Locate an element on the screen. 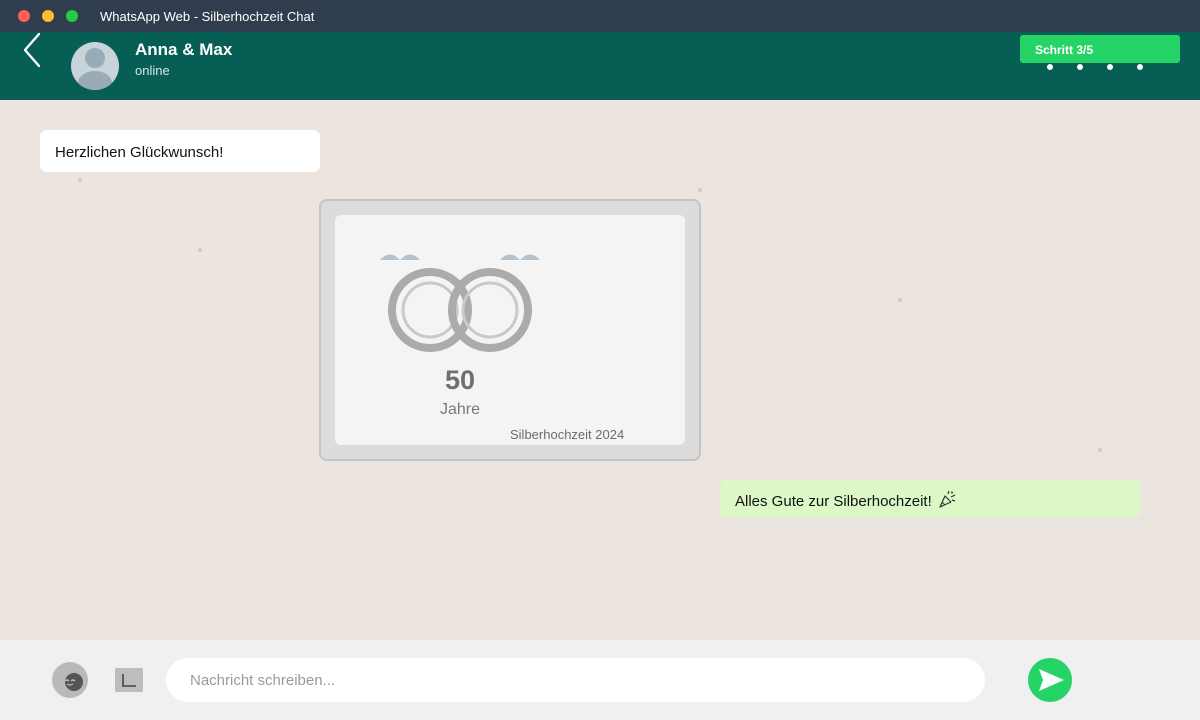  outgoing-message: Alles Gute zur Silberhochzeit! is located at coordinates (930, 499).